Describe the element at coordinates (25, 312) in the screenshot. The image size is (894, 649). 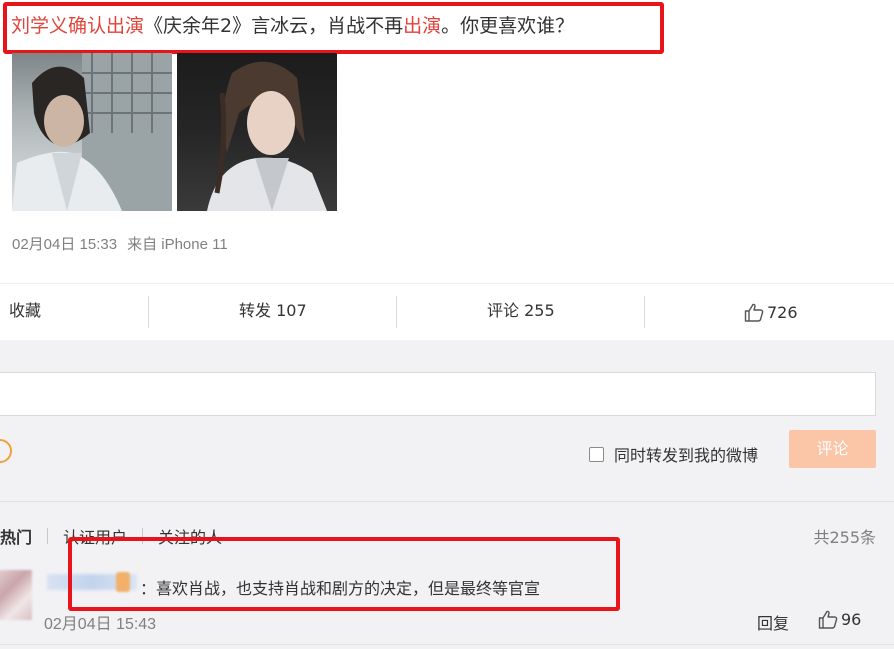
I see `favorite-button: 收藏` at that location.